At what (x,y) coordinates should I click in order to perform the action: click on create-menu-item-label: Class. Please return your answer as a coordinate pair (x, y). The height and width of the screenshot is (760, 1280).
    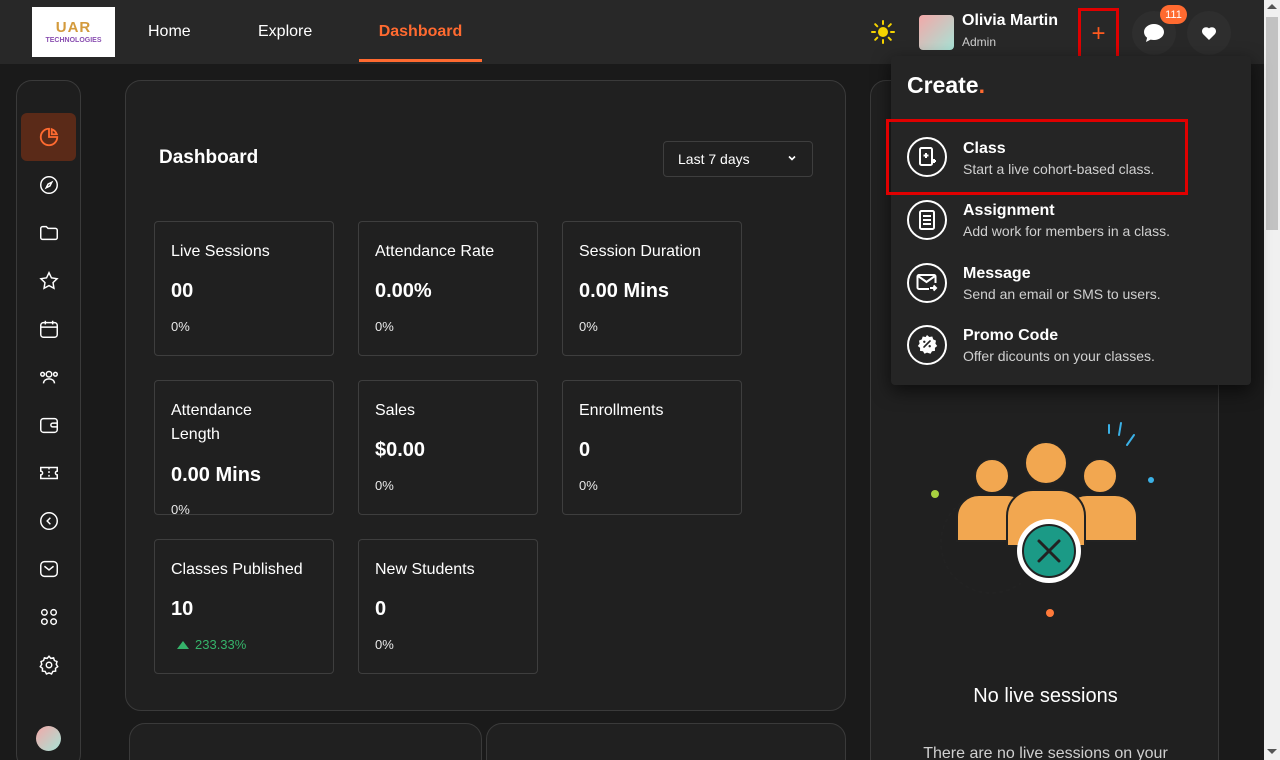
    Looking at the image, I should click on (984, 148).